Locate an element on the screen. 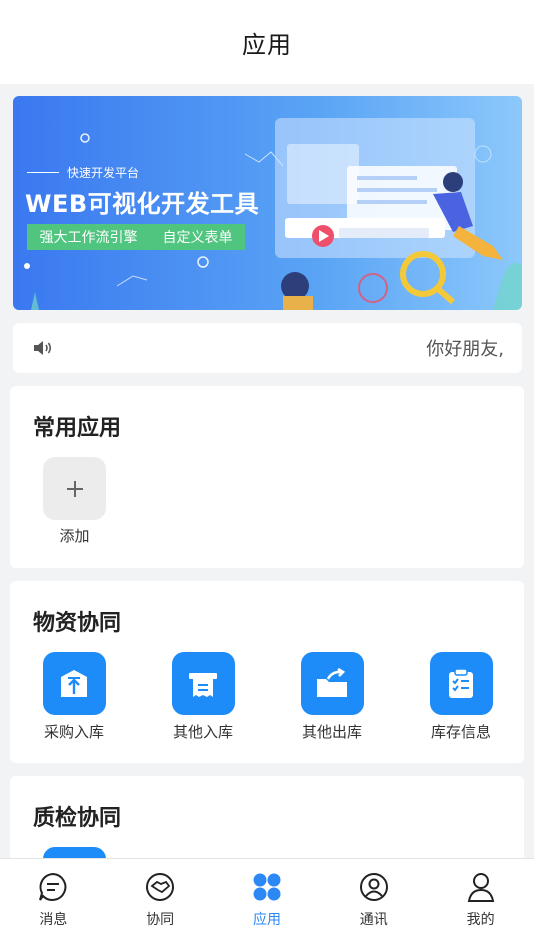  add-app-label: 添加 is located at coordinates (74, 536).